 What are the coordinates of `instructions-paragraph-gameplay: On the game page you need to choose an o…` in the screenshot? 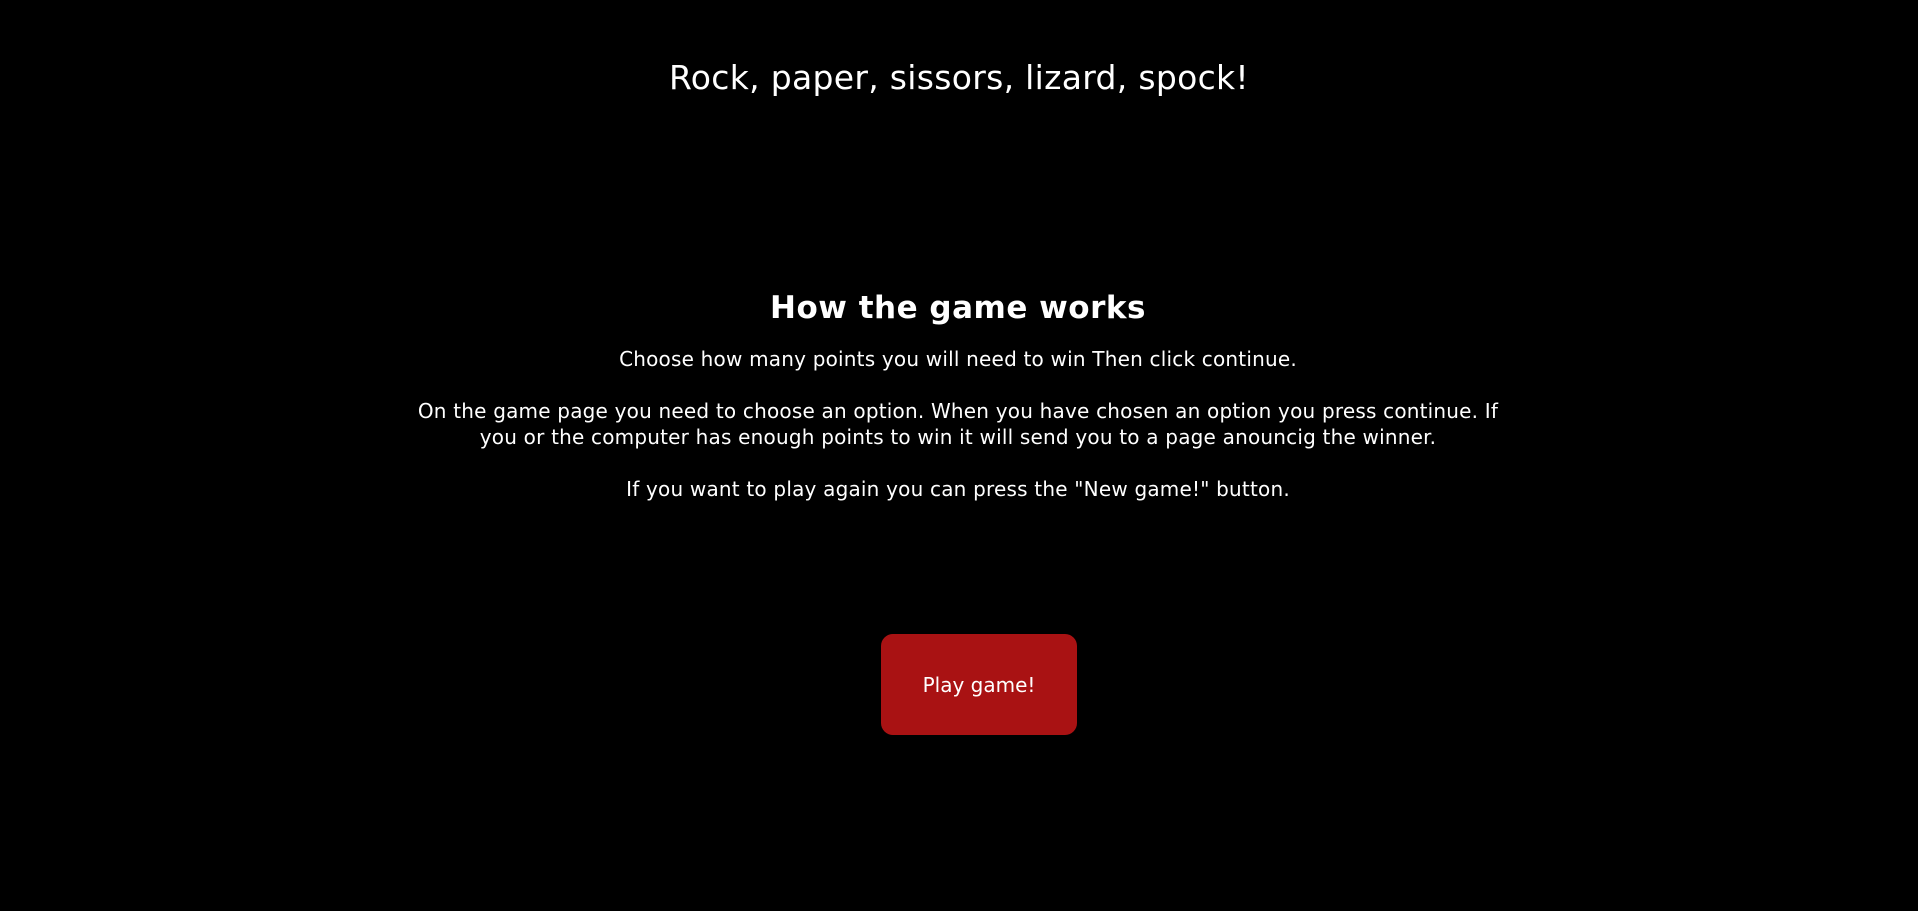 It's located at (958, 424).